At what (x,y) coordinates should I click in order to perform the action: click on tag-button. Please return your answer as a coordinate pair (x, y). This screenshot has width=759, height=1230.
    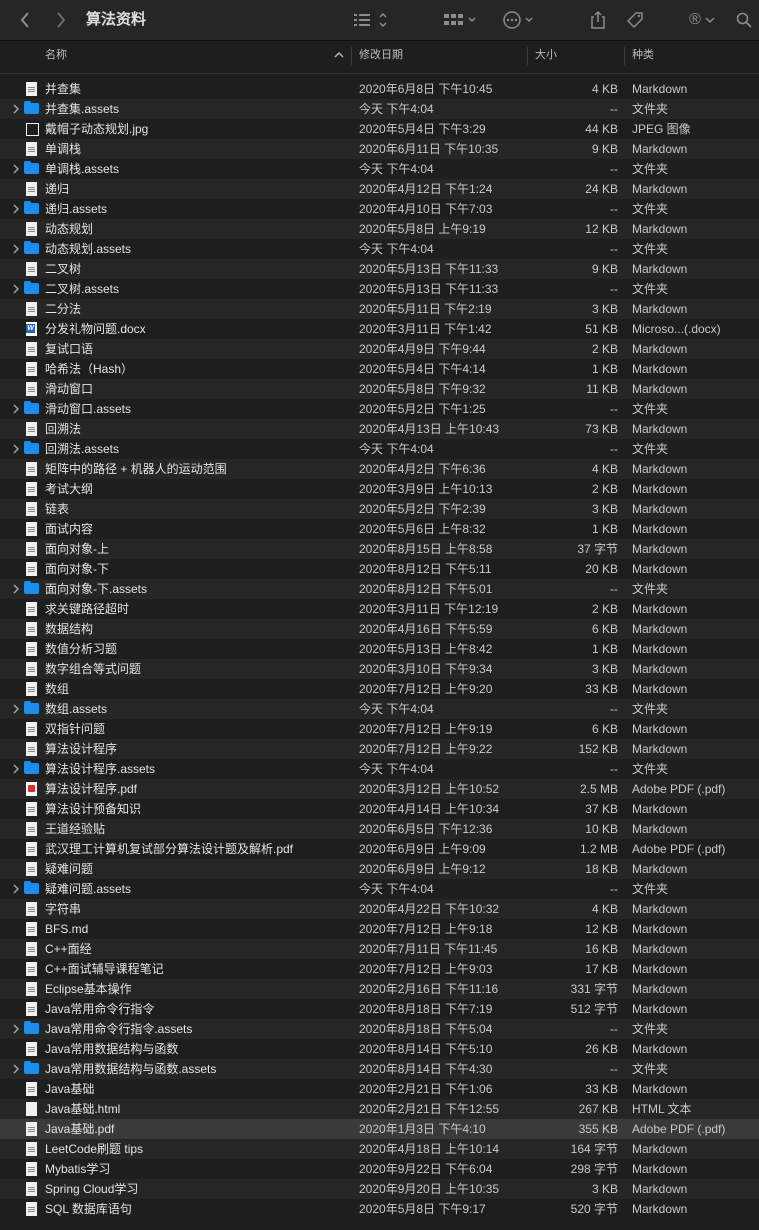
    Looking at the image, I should click on (635, 20).